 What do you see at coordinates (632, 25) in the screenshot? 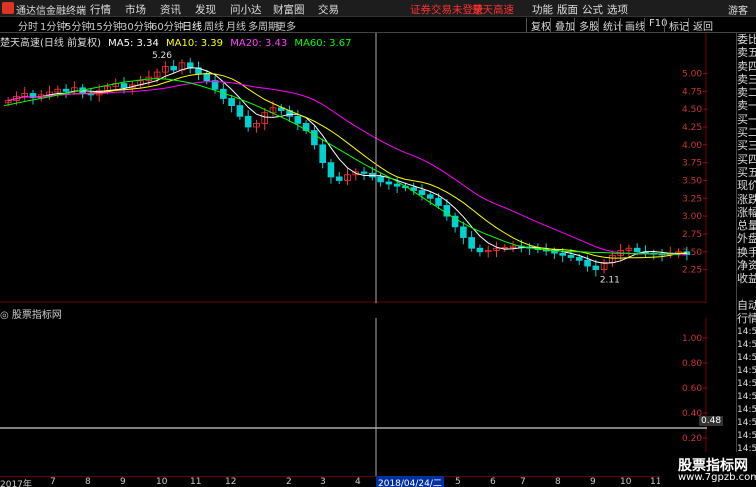
I see `draw-line-button: 画线` at bounding box center [632, 25].